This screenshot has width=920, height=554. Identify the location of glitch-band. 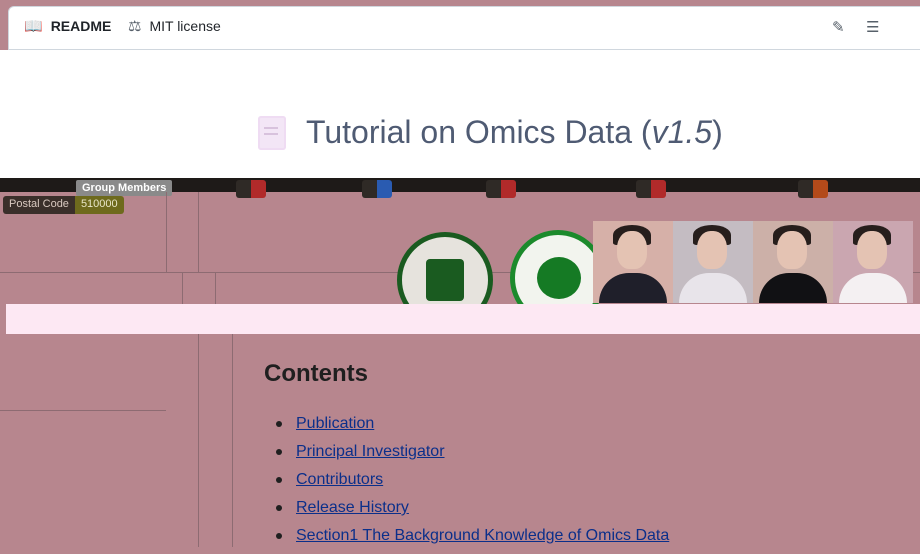
(463, 319).